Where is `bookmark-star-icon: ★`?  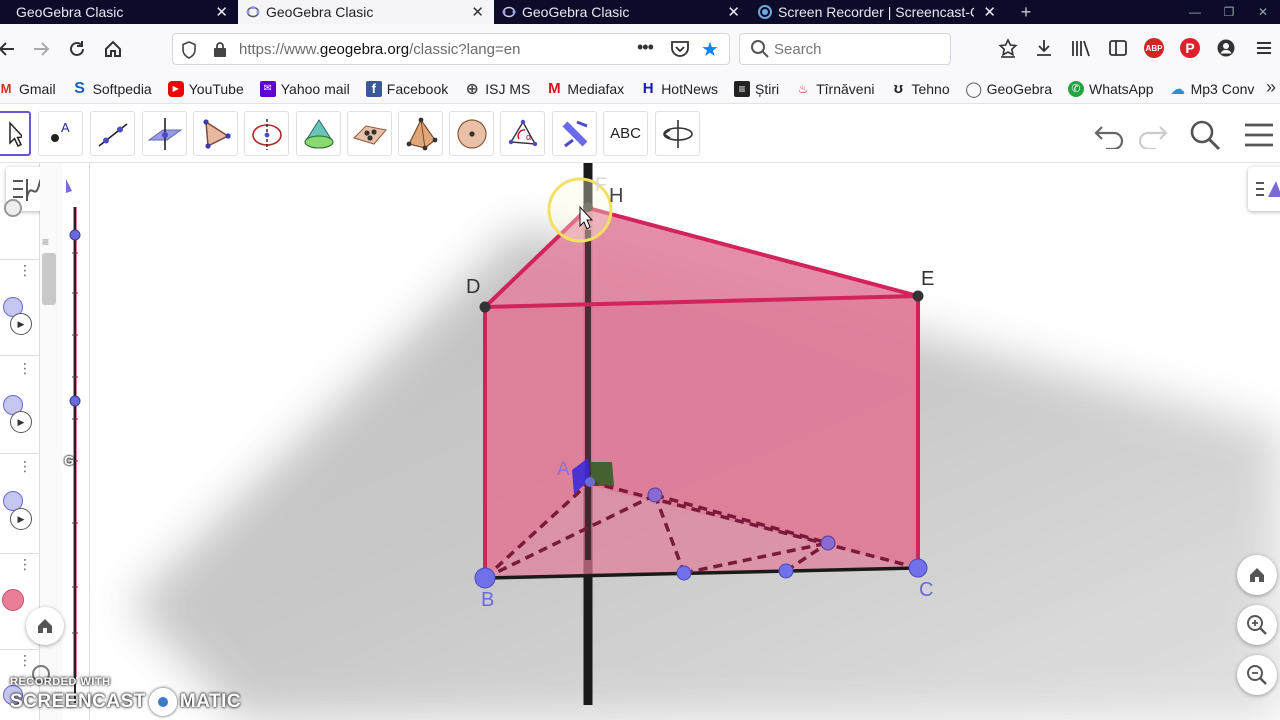 bookmark-star-icon: ★ is located at coordinates (710, 49).